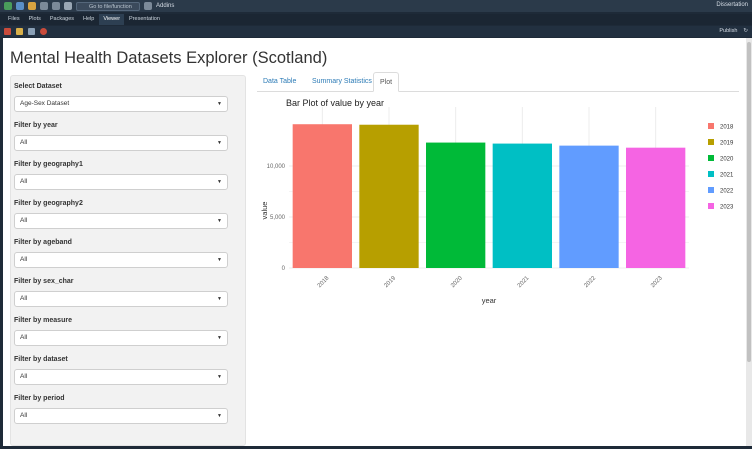  Describe the element at coordinates (148, 6) in the screenshot. I see `grid-icon` at that location.